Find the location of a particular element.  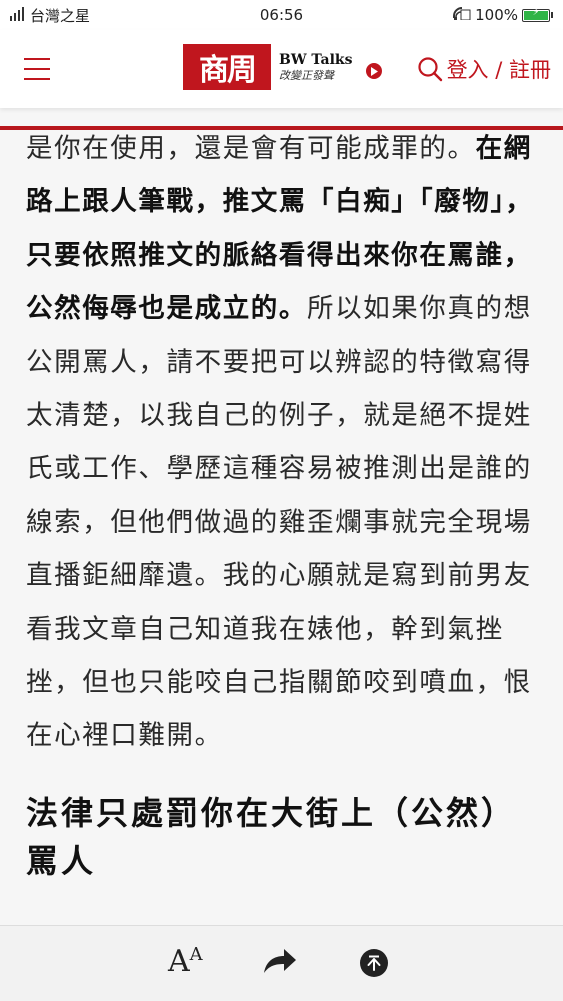

logo-mark: 商周 is located at coordinates (227, 67).